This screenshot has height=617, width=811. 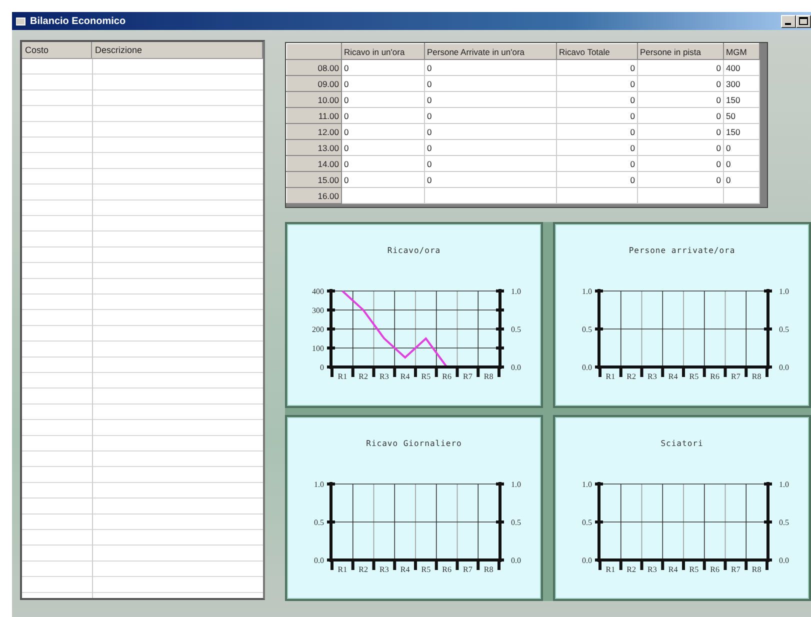 What do you see at coordinates (490, 52) in the screenshot?
I see `column-header: Persone Arrivate in un'ora` at bounding box center [490, 52].